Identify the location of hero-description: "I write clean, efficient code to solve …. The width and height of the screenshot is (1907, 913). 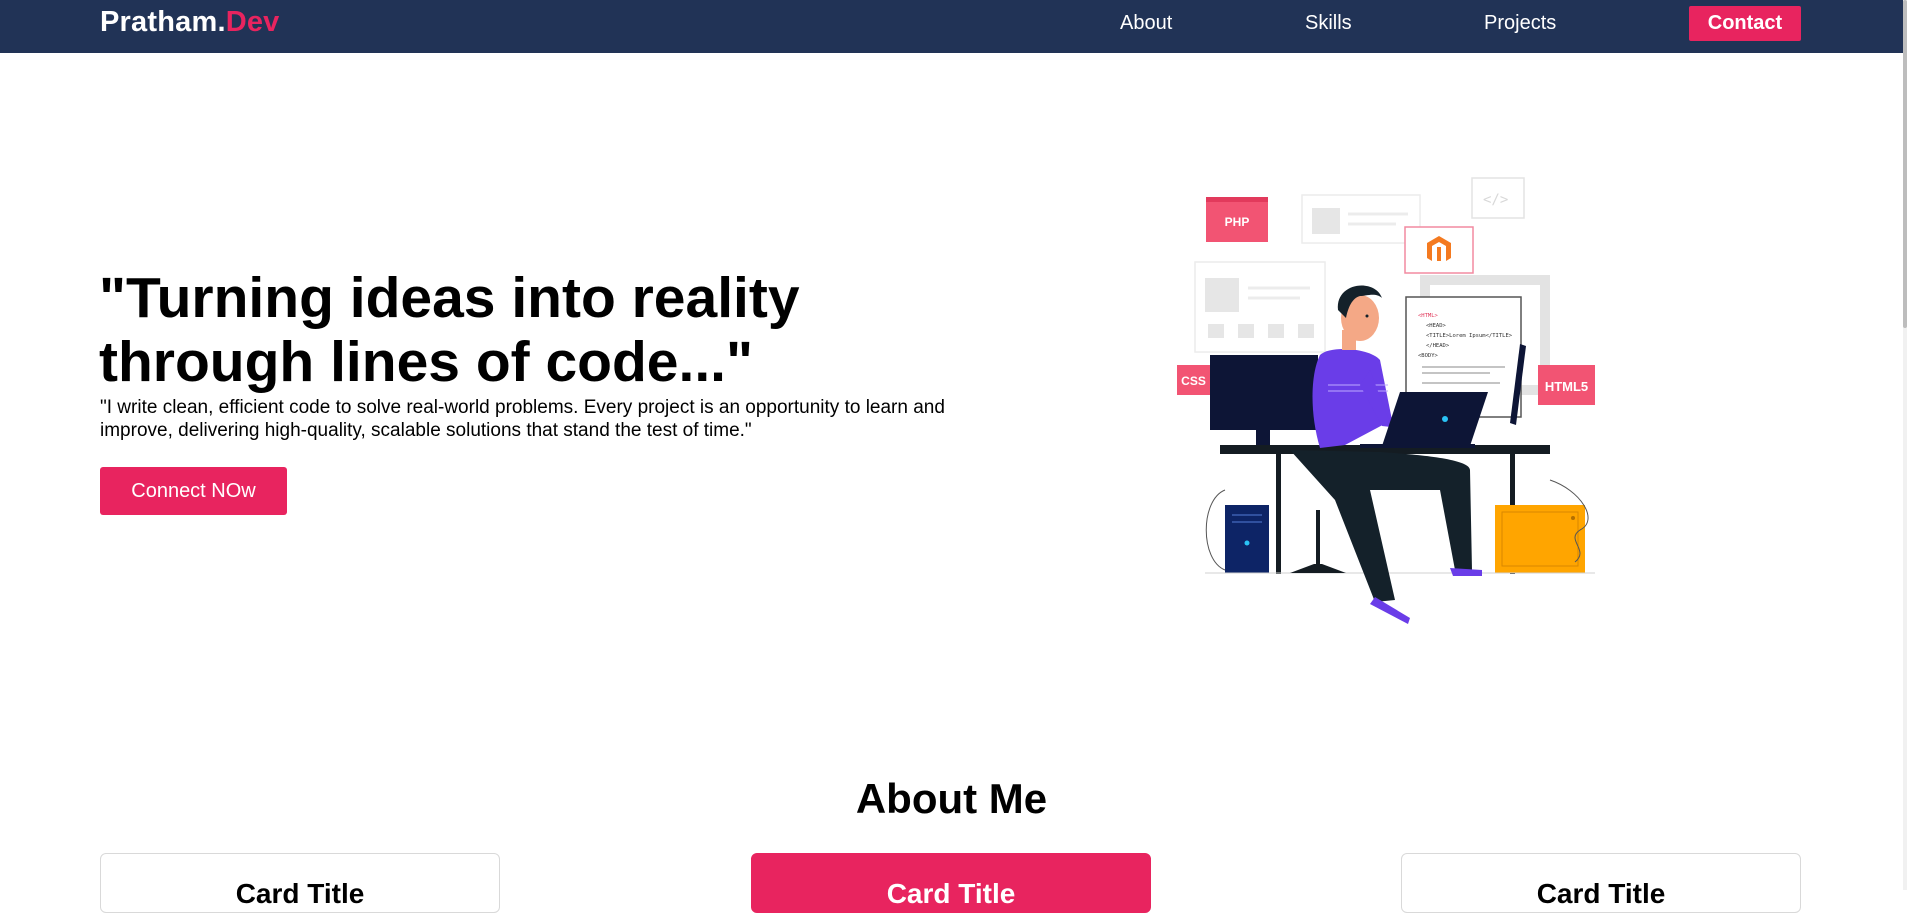
(522, 419).